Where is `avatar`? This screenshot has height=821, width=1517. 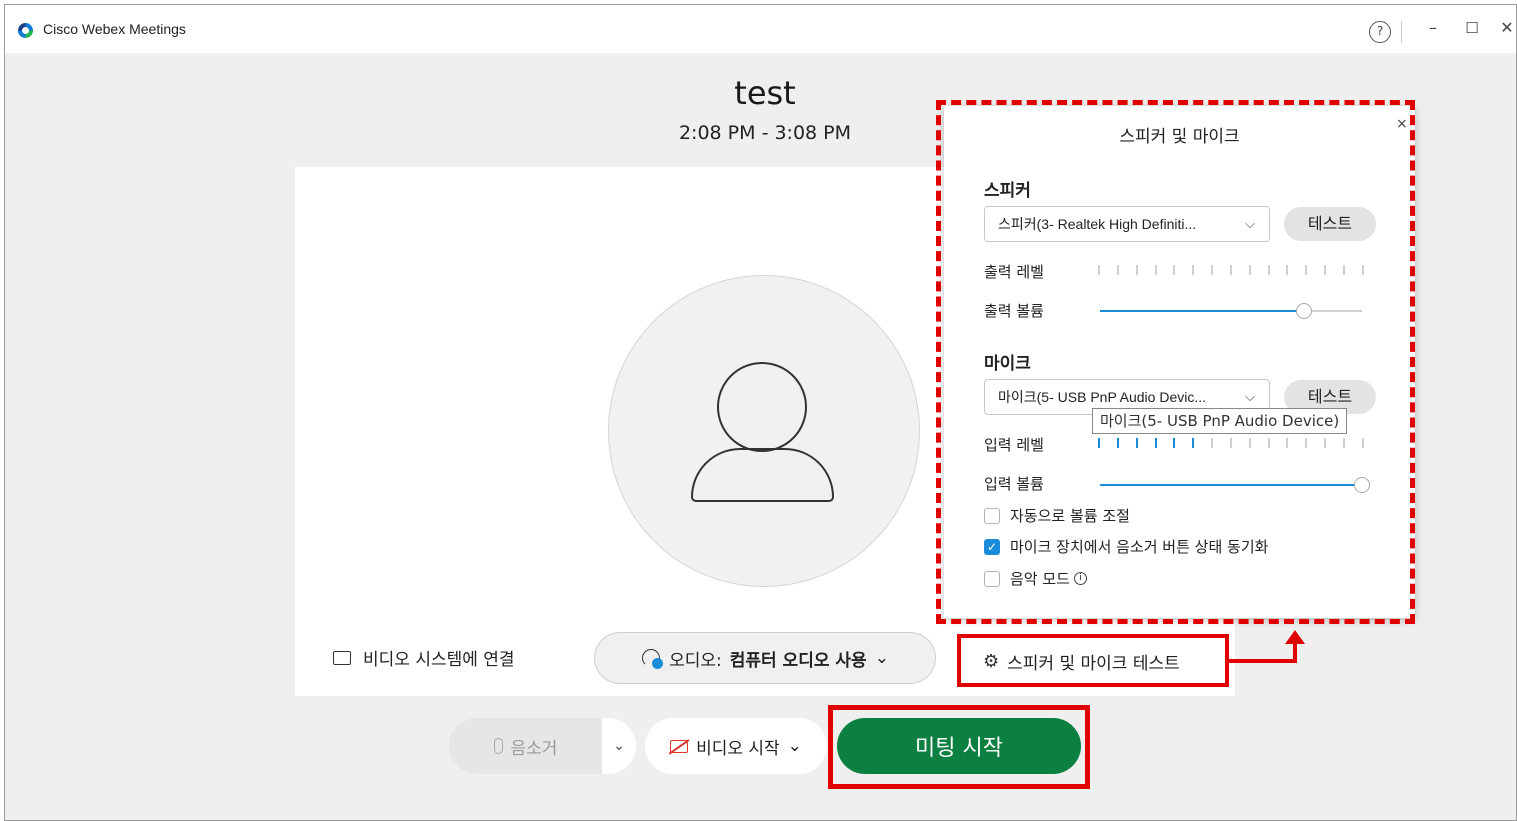 avatar is located at coordinates (764, 431).